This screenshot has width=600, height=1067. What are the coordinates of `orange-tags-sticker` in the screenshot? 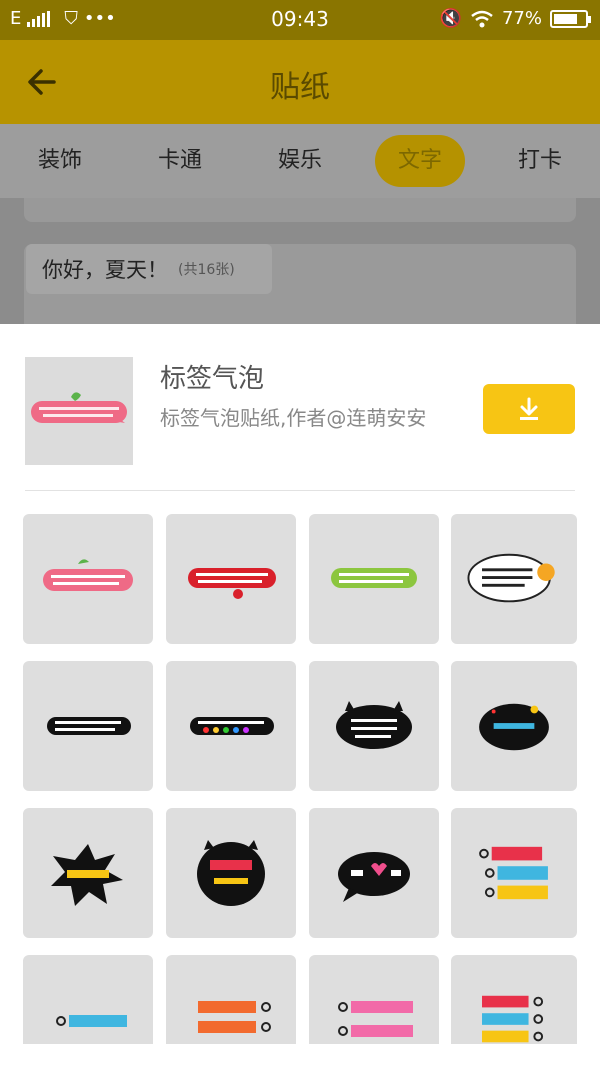 It's located at (231, 999).